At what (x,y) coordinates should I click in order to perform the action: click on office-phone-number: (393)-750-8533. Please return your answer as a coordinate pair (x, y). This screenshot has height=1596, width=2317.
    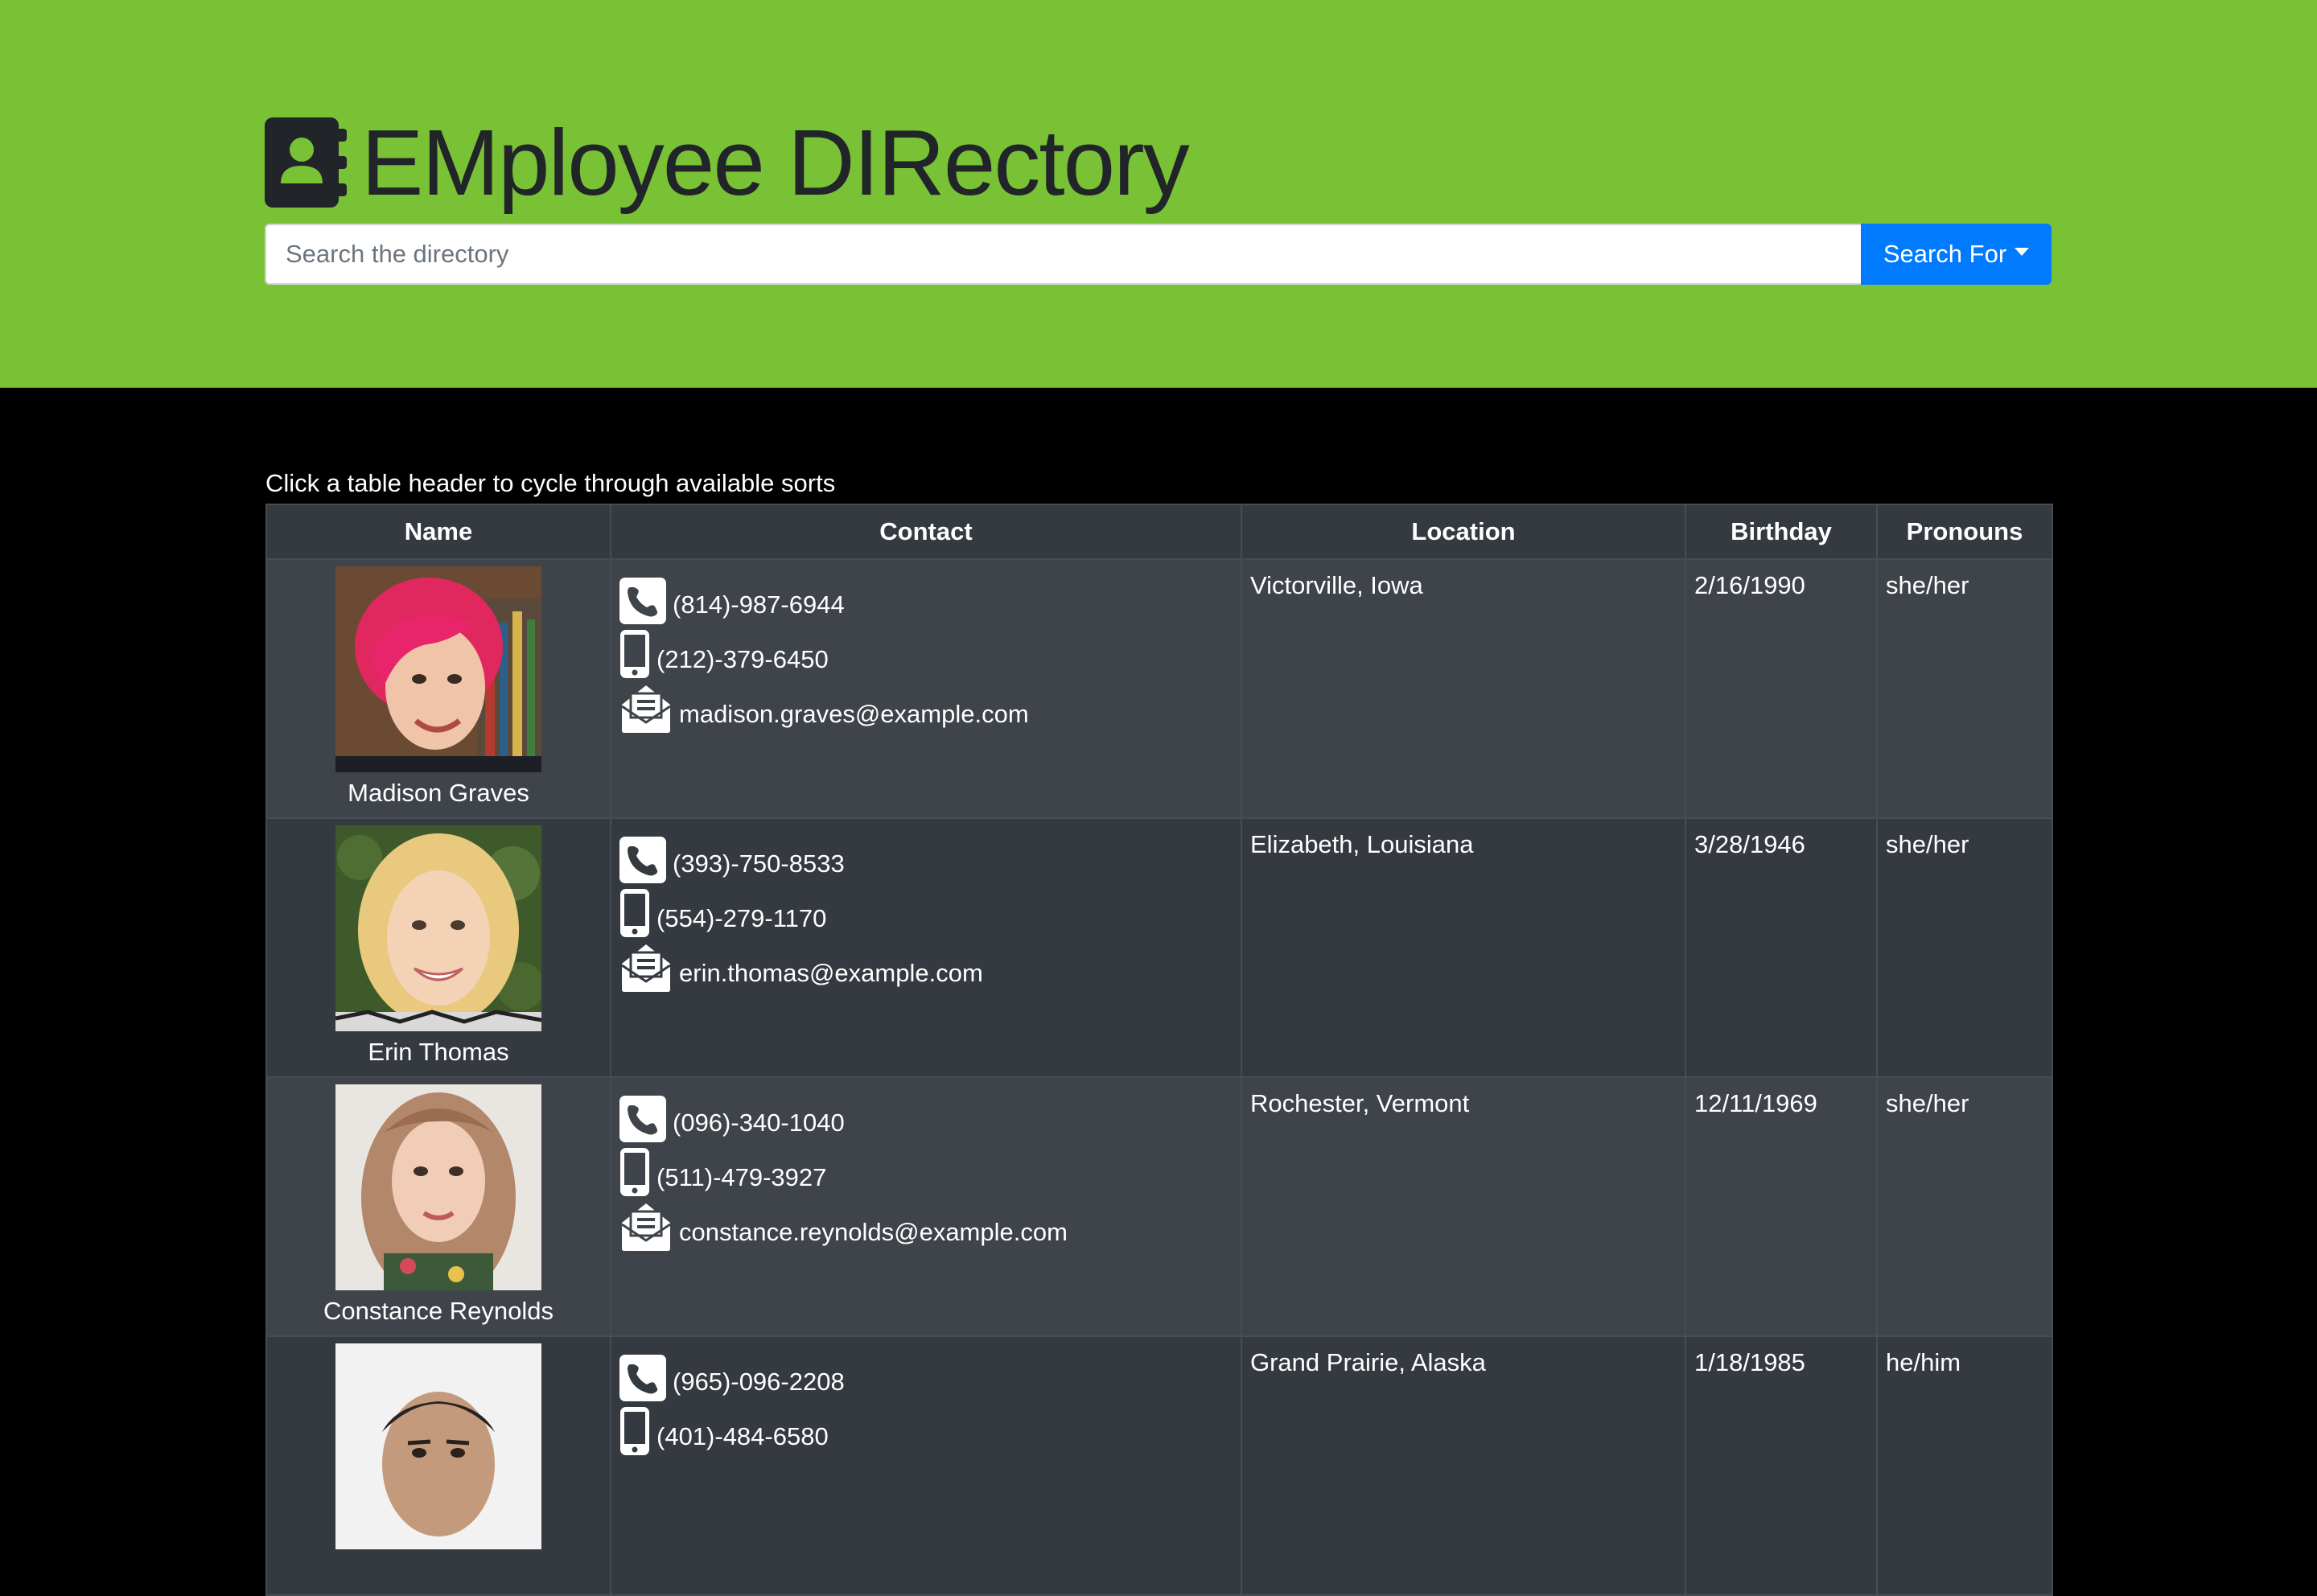
    Looking at the image, I should click on (759, 863).